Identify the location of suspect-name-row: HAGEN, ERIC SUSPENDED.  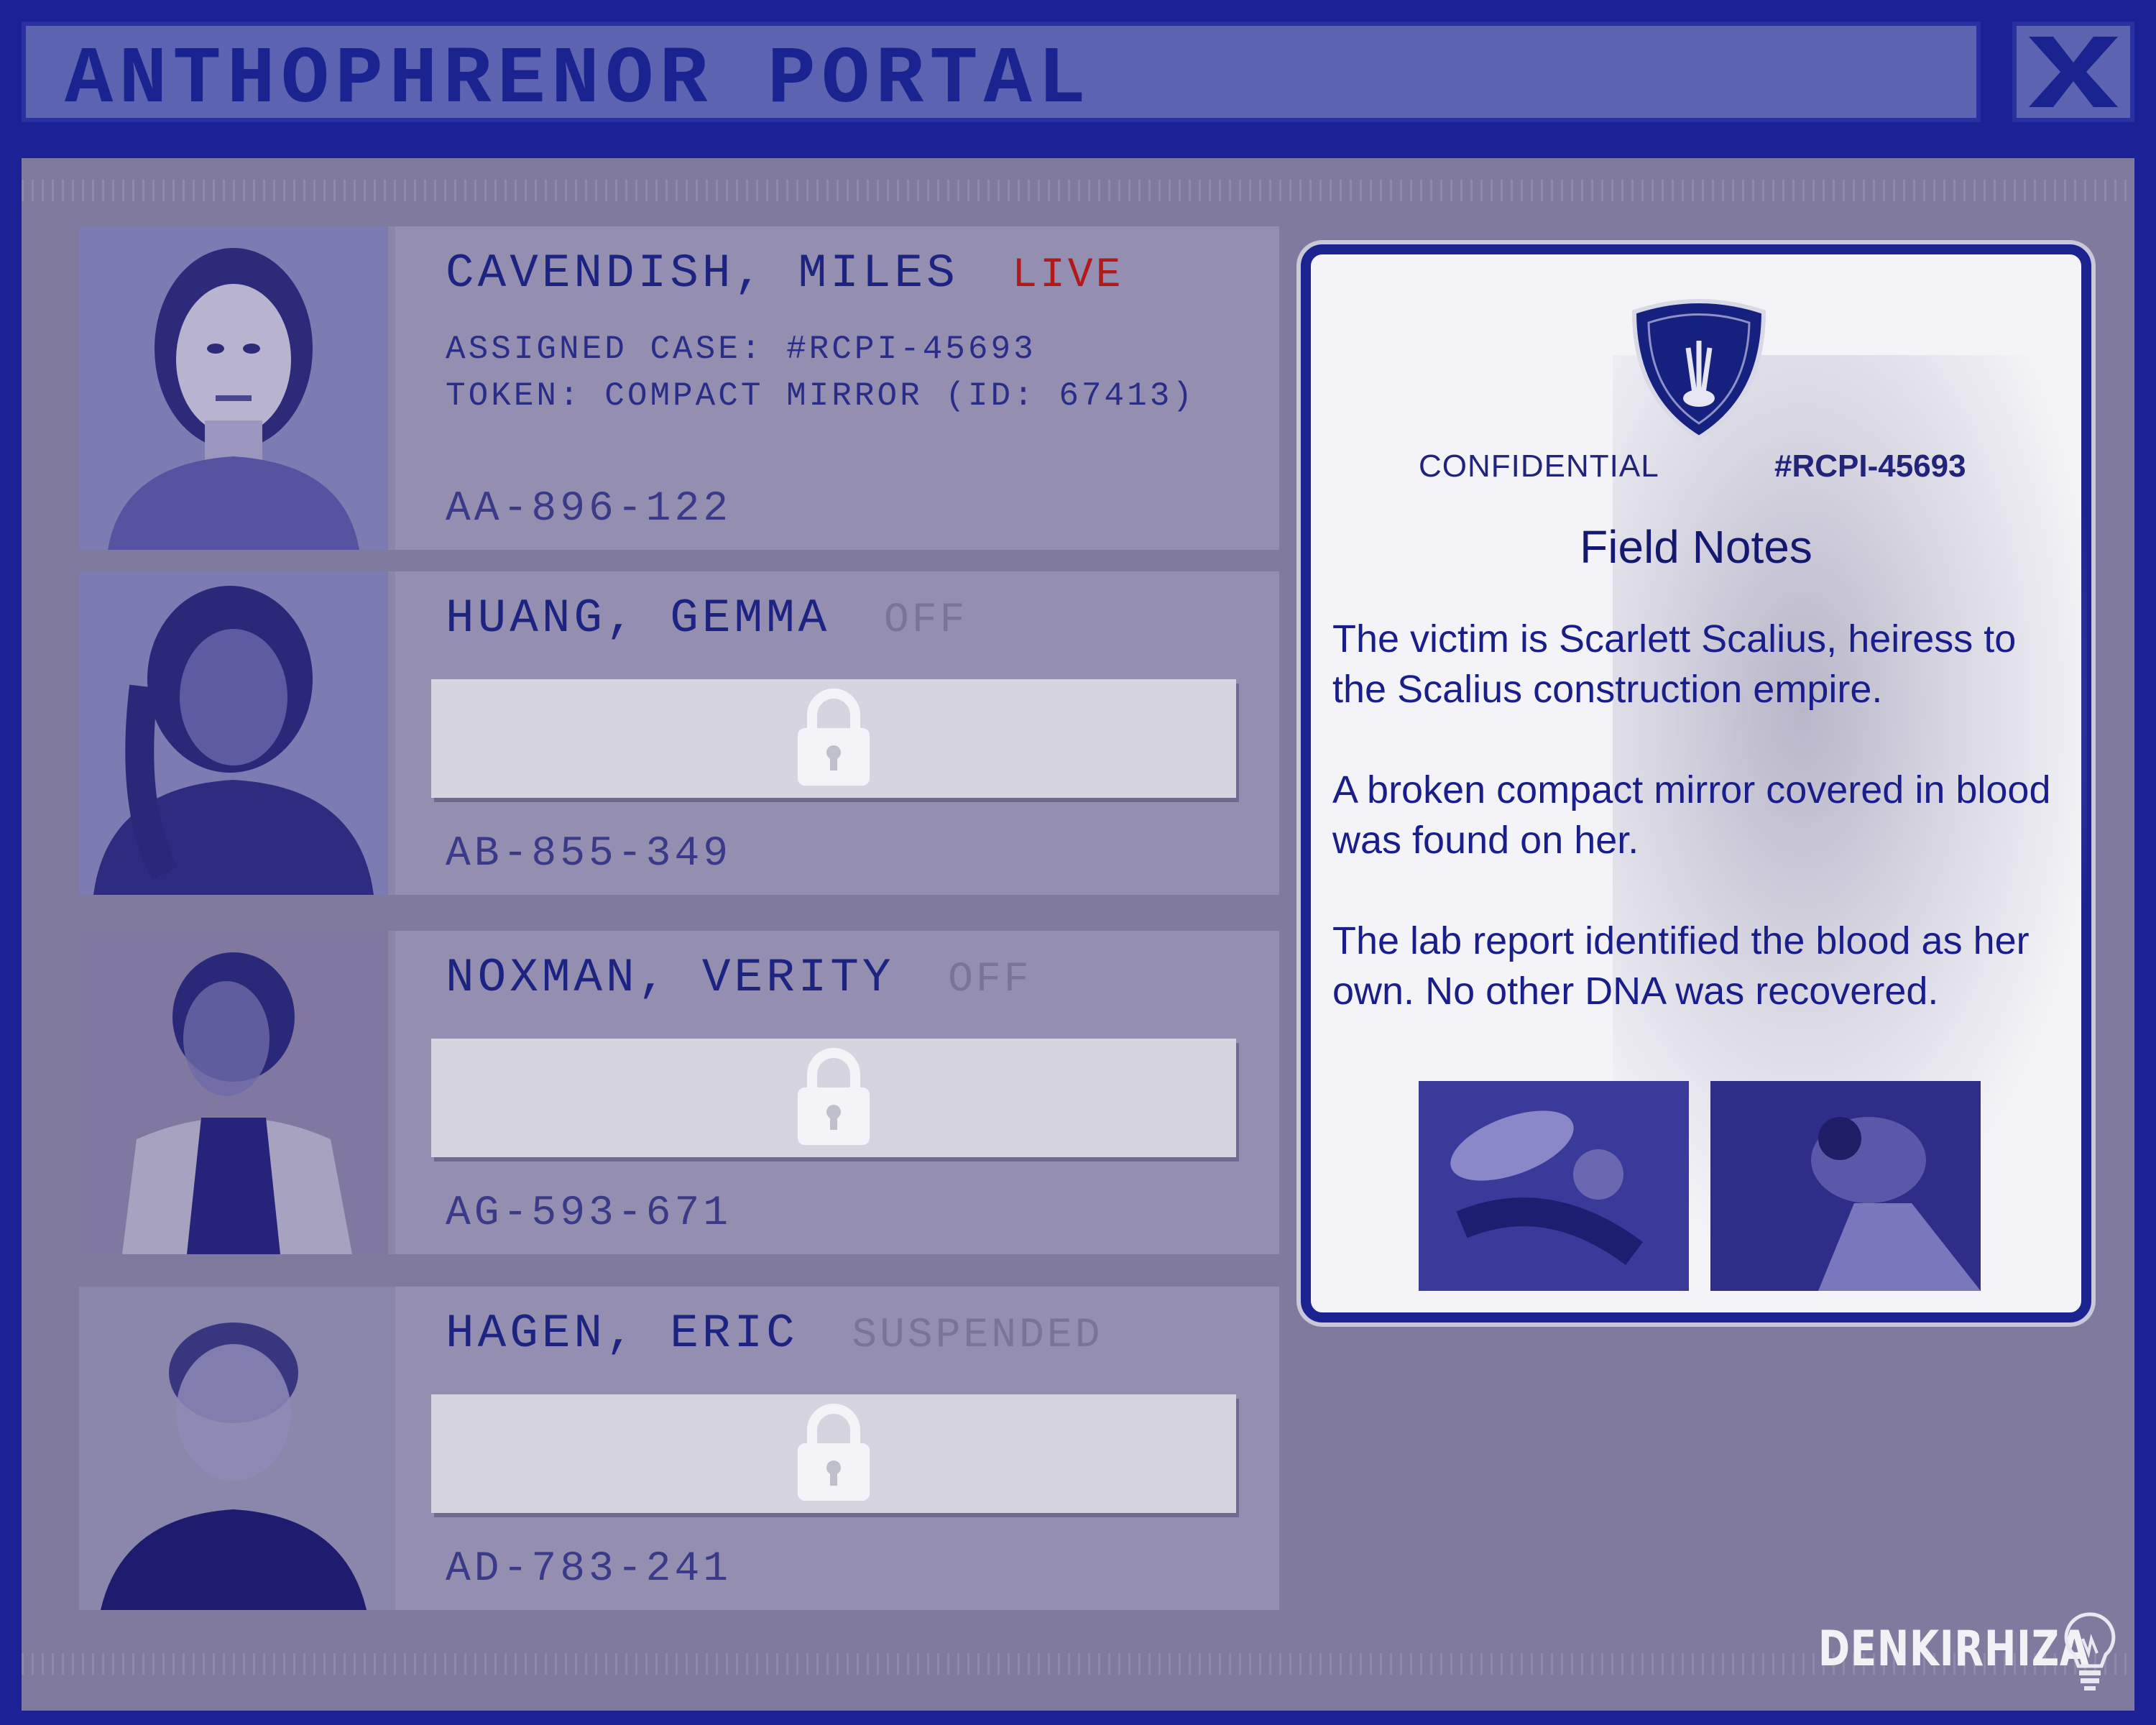
(774, 1334).